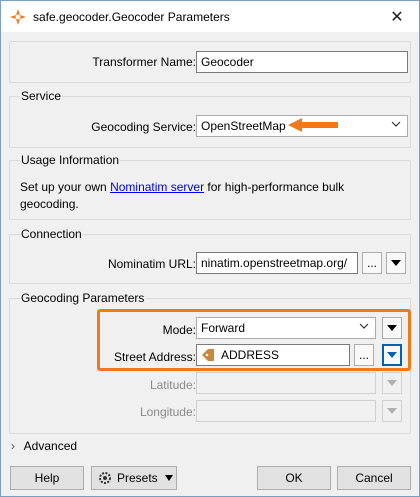  What do you see at coordinates (143, 127) in the screenshot?
I see `geocoding-service-label: Geocoding Service:` at bounding box center [143, 127].